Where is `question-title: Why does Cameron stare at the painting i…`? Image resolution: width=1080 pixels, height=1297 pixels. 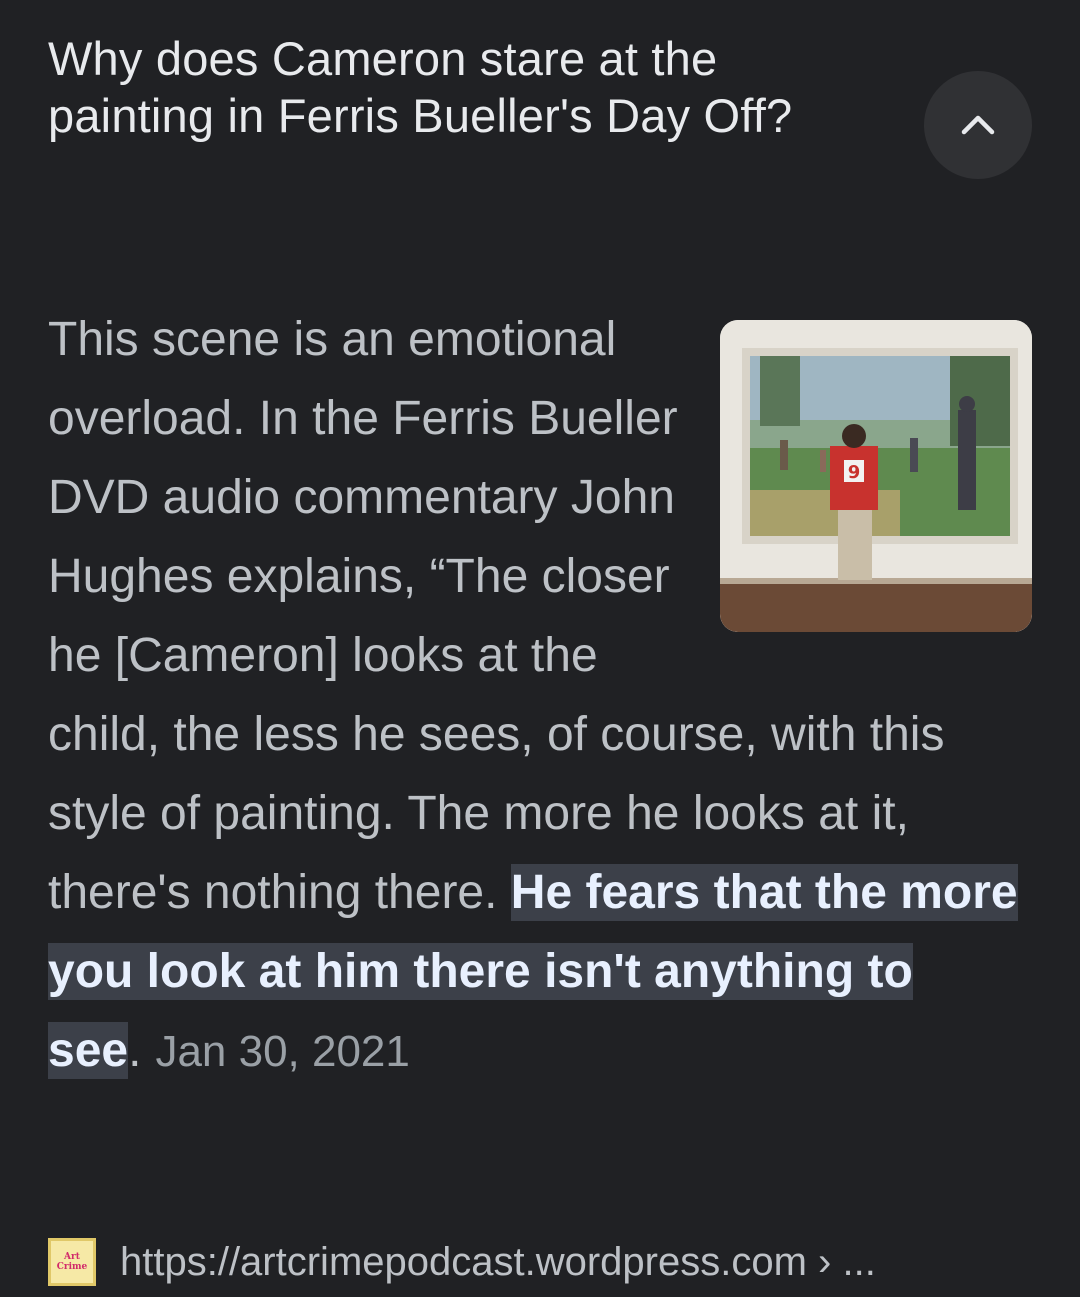 question-title: Why does Cameron stare at the painting i… is located at coordinates (458, 87).